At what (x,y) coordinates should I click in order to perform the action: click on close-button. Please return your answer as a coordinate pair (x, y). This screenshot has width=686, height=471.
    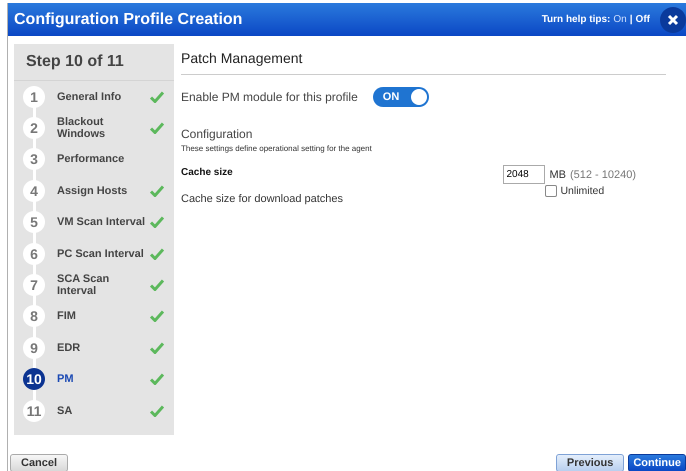
    Looking at the image, I should click on (673, 19).